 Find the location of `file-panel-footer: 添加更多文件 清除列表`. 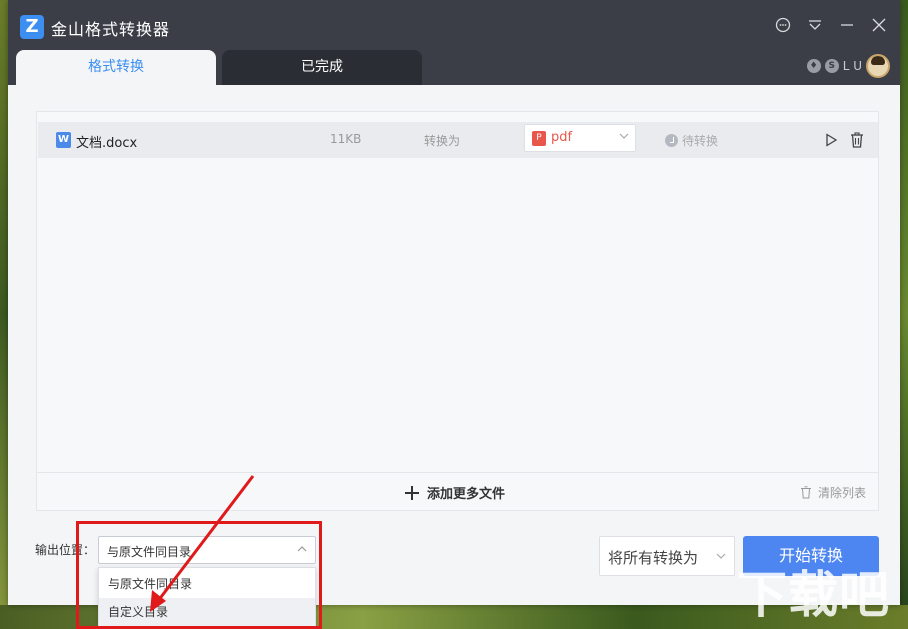

file-panel-footer: 添加更多文件 清除列表 is located at coordinates (457, 491).